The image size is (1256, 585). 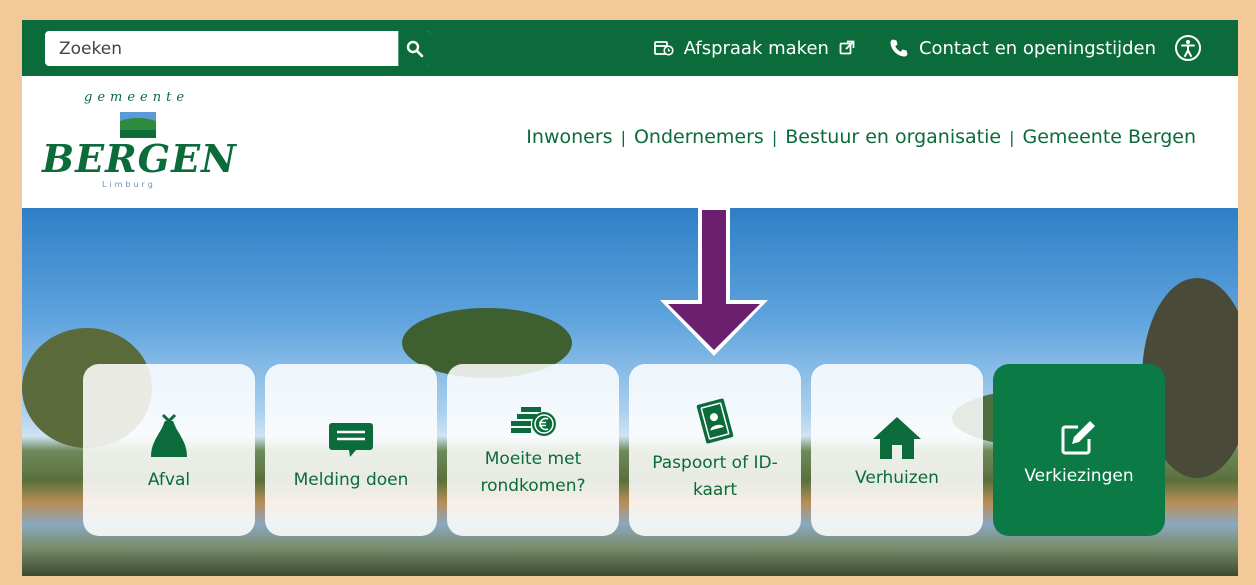 What do you see at coordinates (129, 184) in the screenshot?
I see `logo-sub-text: Limburg` at bounding box center [129, 184].